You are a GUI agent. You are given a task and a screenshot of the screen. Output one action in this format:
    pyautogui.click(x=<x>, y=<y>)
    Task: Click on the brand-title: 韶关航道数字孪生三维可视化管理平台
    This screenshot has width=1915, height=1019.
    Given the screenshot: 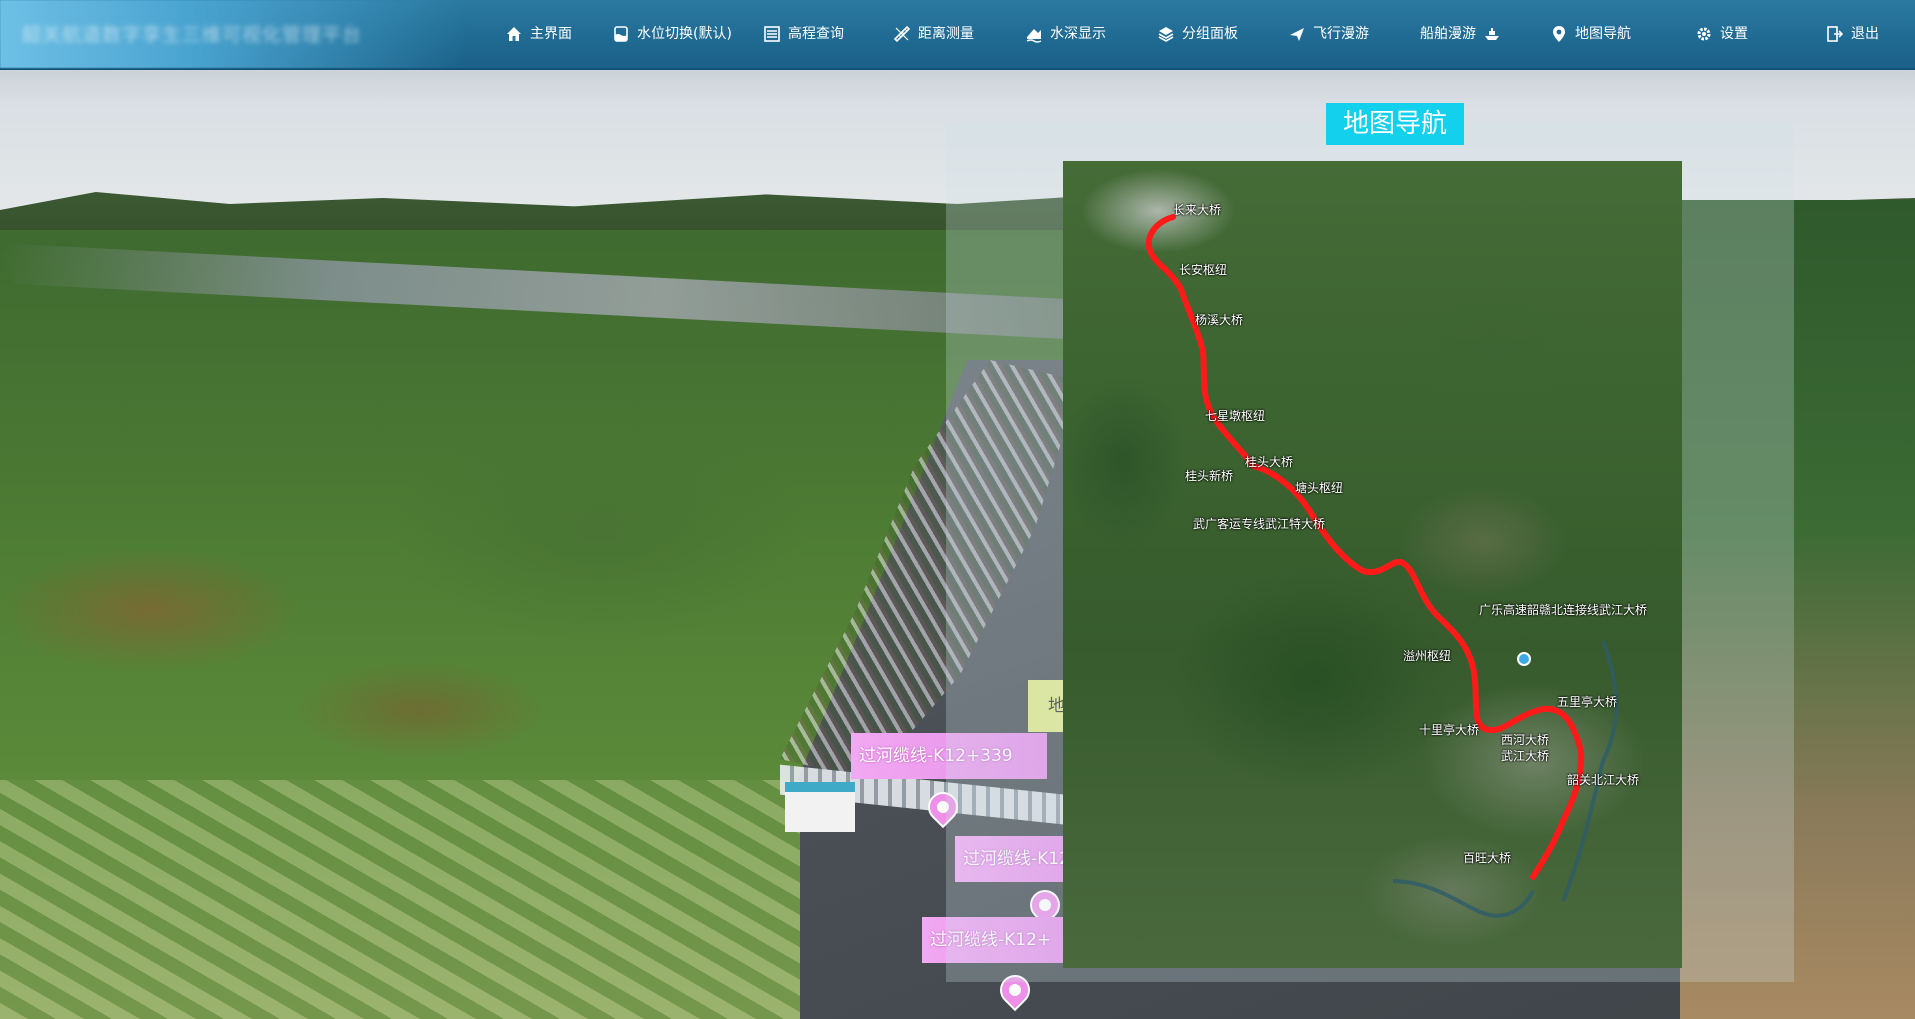 What is the action you would take?
    pyautogui.click(x=192, y=35)
    